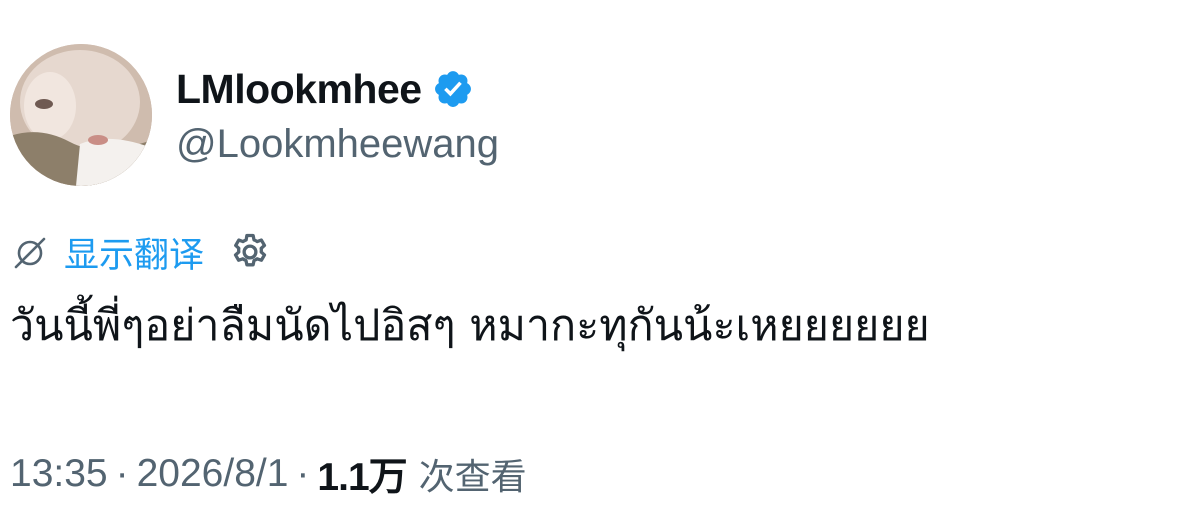  Describe the element at coordinates (362, 477) in the screenshot. I see `view-count: 1.1万` at that location.